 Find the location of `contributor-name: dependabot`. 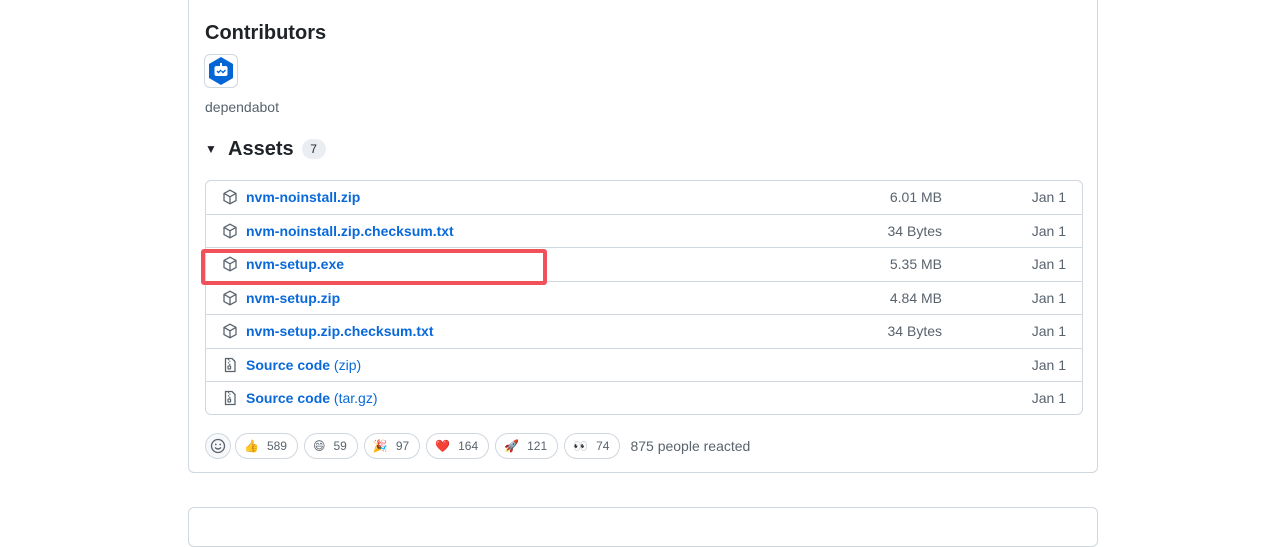

contributor-name: dependabot is located at coordinates (242, 107).